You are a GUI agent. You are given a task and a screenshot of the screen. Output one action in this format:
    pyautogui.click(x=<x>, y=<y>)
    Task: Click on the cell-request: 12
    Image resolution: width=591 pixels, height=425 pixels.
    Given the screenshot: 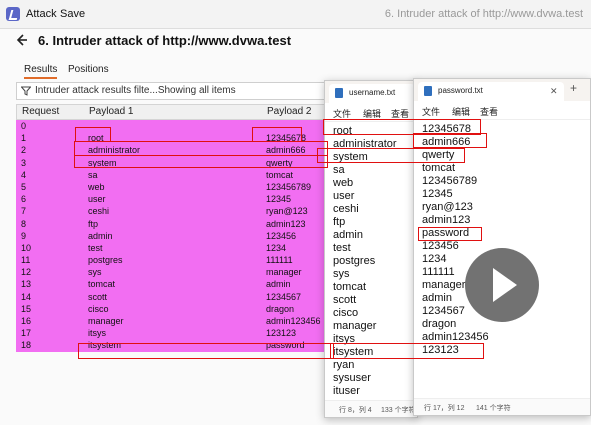 What is the action you would take?
    pyautogui.click(x=26, y=272)
    